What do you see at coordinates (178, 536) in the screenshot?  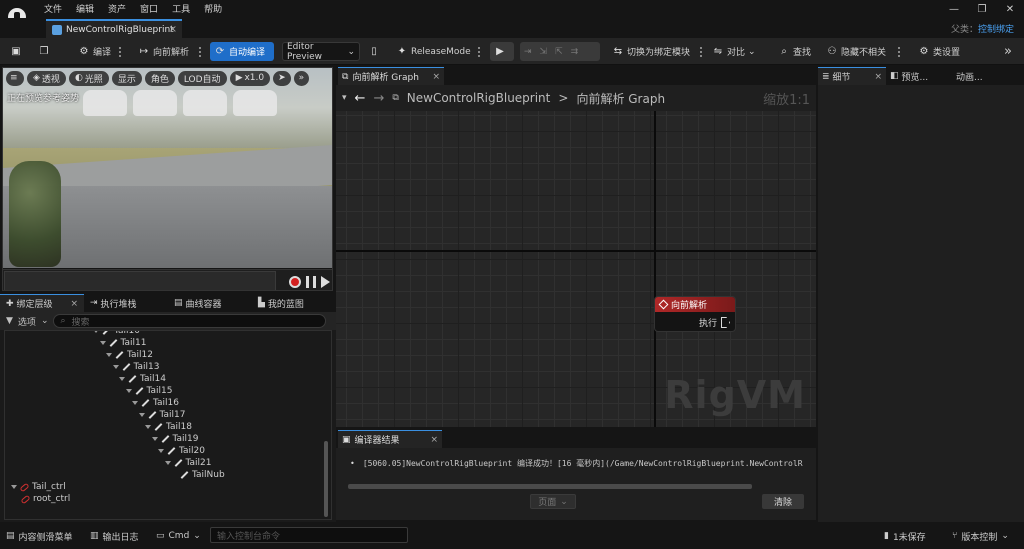 I see `cmd-dropdown: ▭ Cmd ⌄` at bounding box center [178, 536].